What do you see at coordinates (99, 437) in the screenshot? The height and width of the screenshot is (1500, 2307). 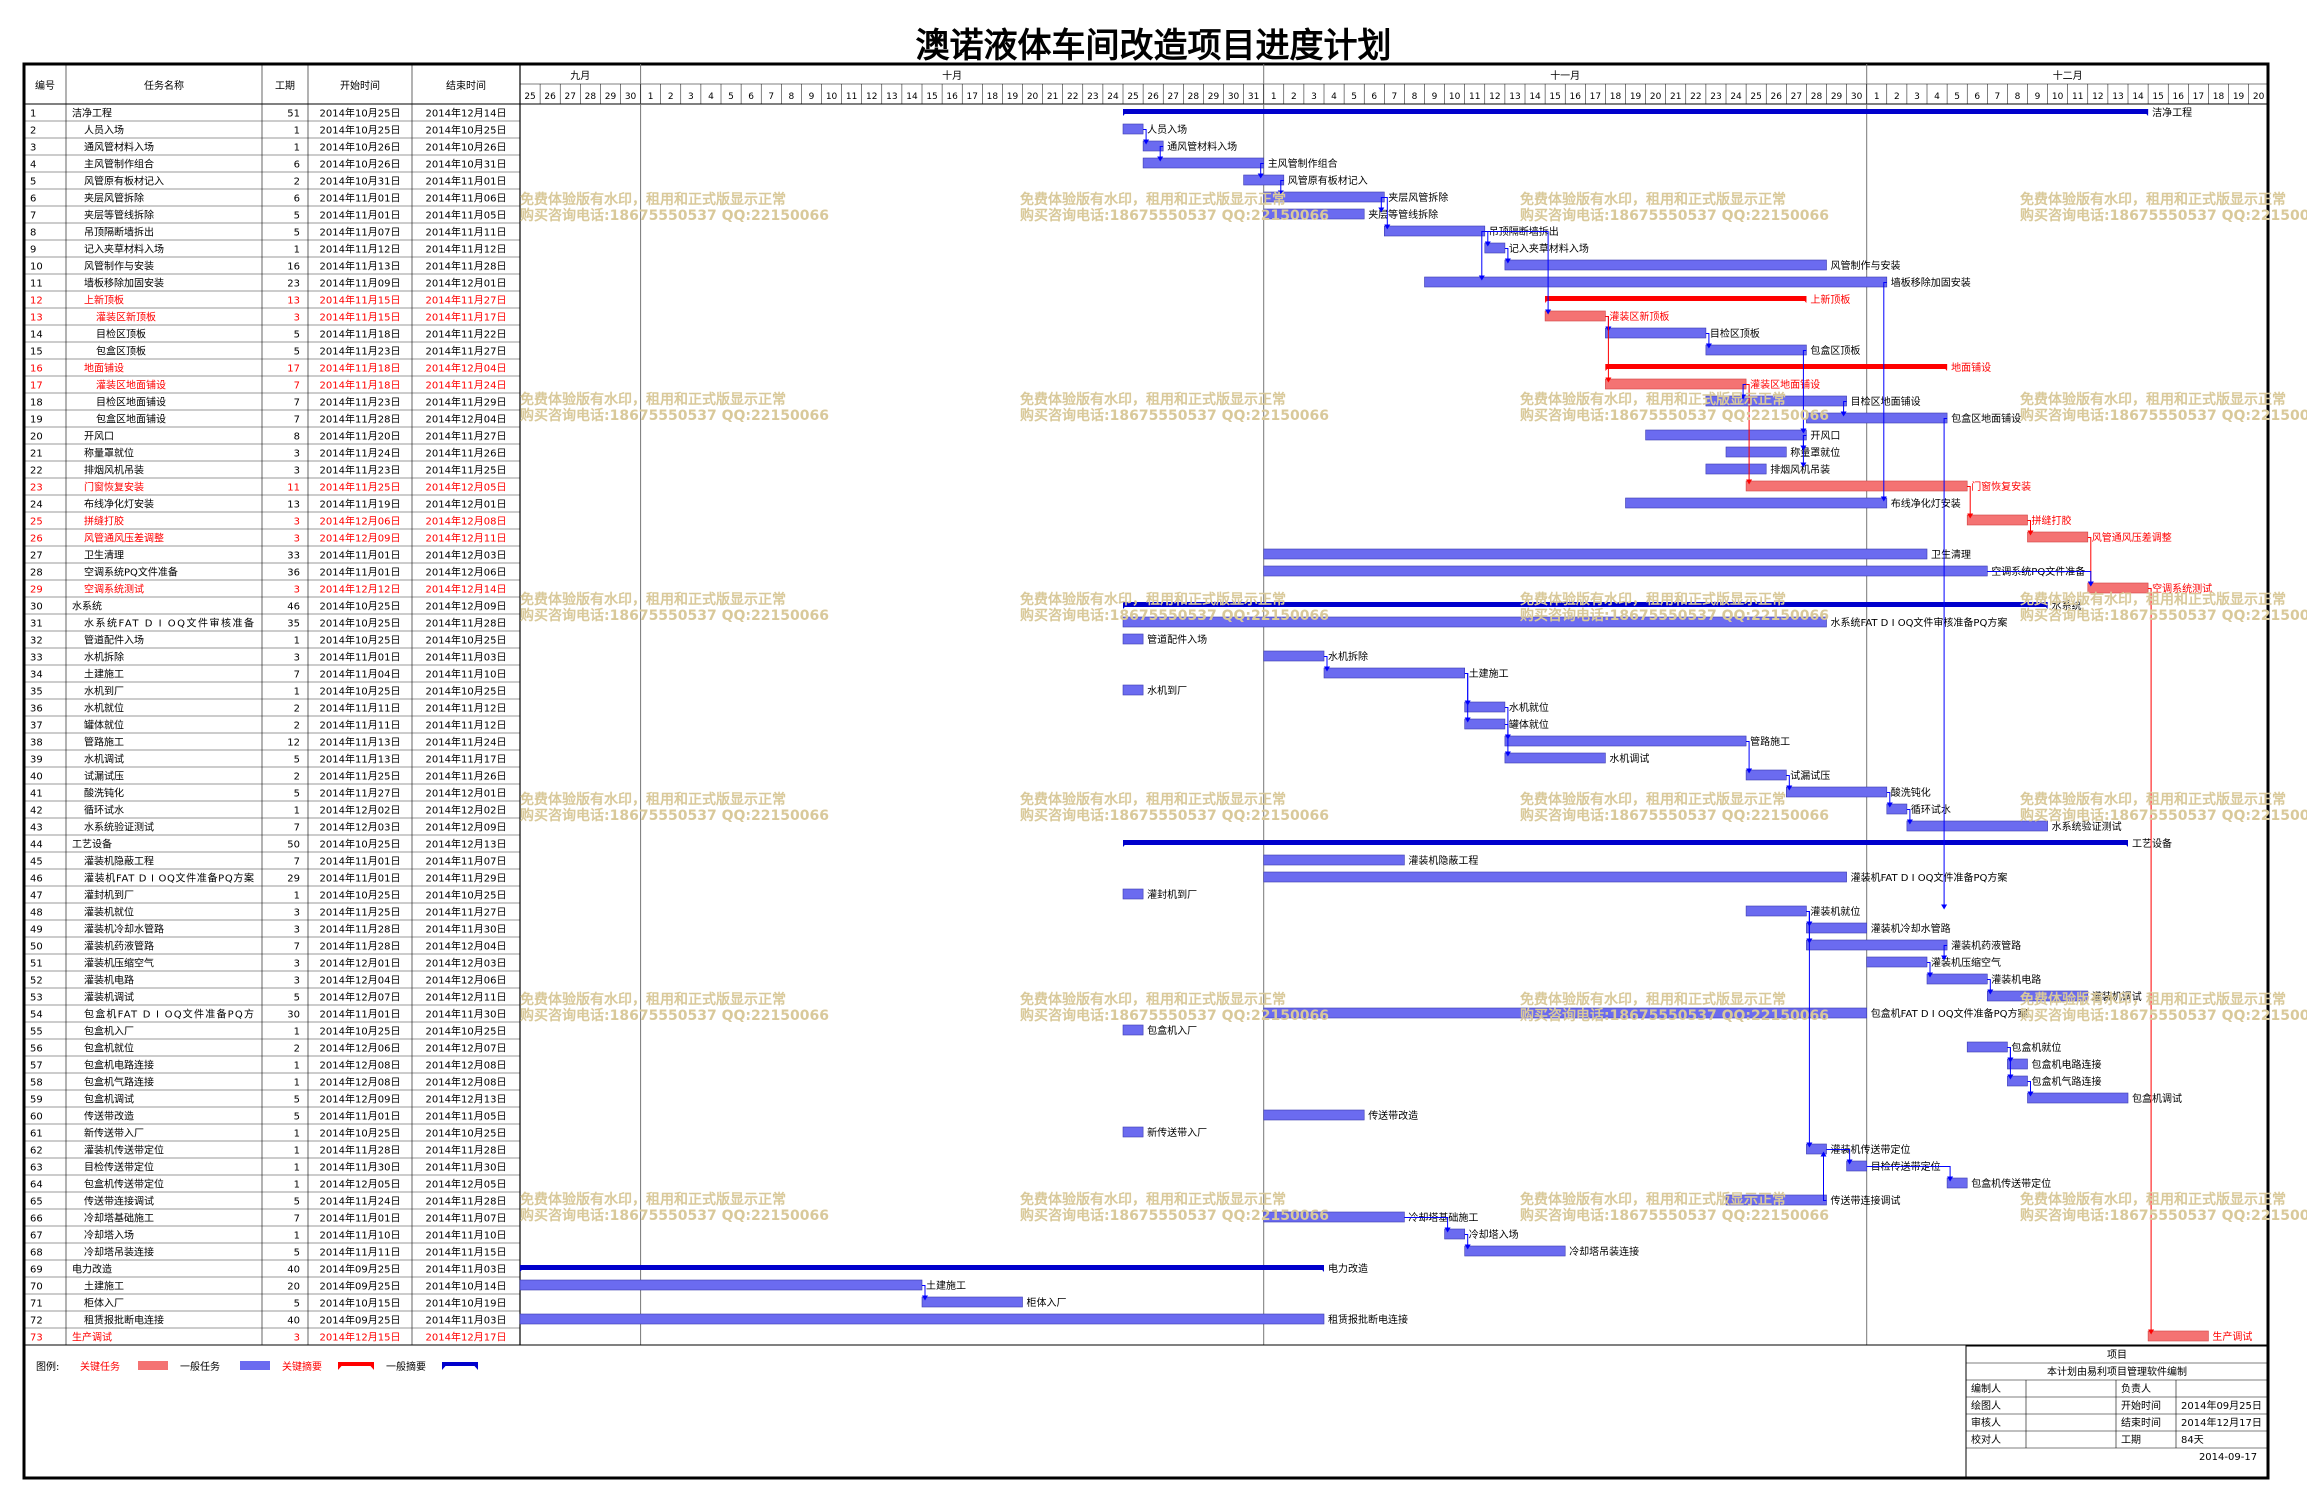 I see `task-name: 开风口` at bounding box center [99, 437].